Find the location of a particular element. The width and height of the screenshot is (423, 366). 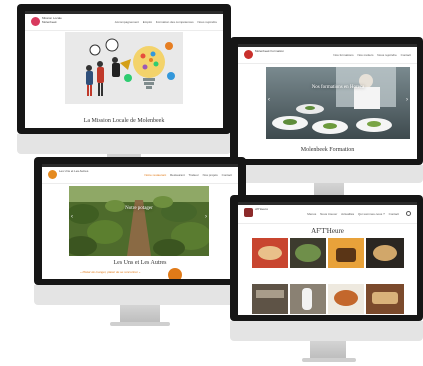

menu-item: Traiteur is located at coordinates (194, 175).